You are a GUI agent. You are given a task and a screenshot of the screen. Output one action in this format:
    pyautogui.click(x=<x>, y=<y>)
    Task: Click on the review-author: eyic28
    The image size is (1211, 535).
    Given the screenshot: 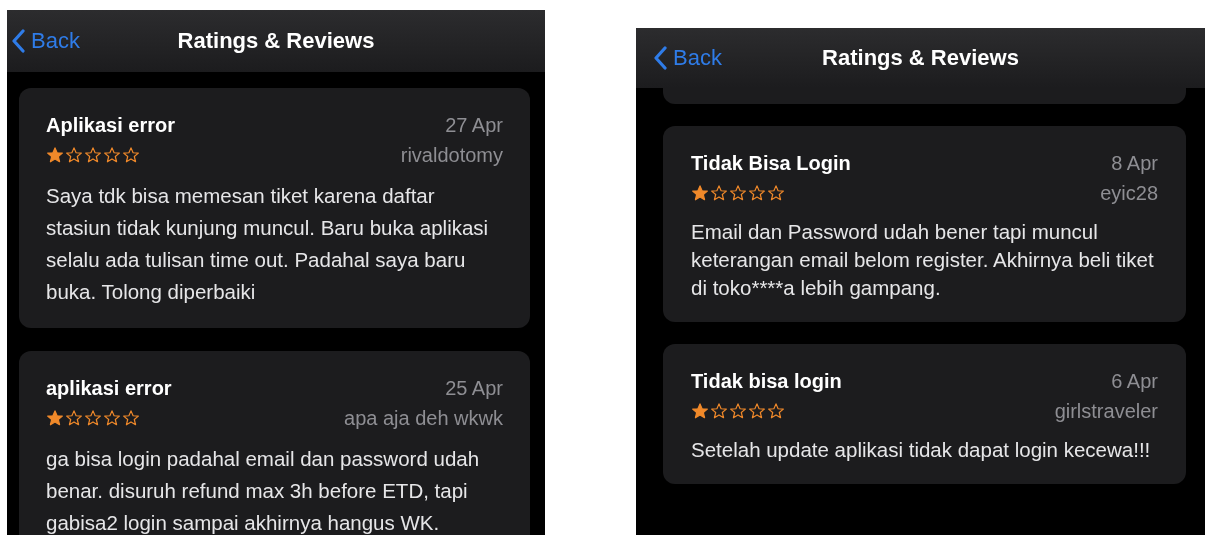 What is the action you would take?
    pyautogui.click(x=1129, y=193)
    